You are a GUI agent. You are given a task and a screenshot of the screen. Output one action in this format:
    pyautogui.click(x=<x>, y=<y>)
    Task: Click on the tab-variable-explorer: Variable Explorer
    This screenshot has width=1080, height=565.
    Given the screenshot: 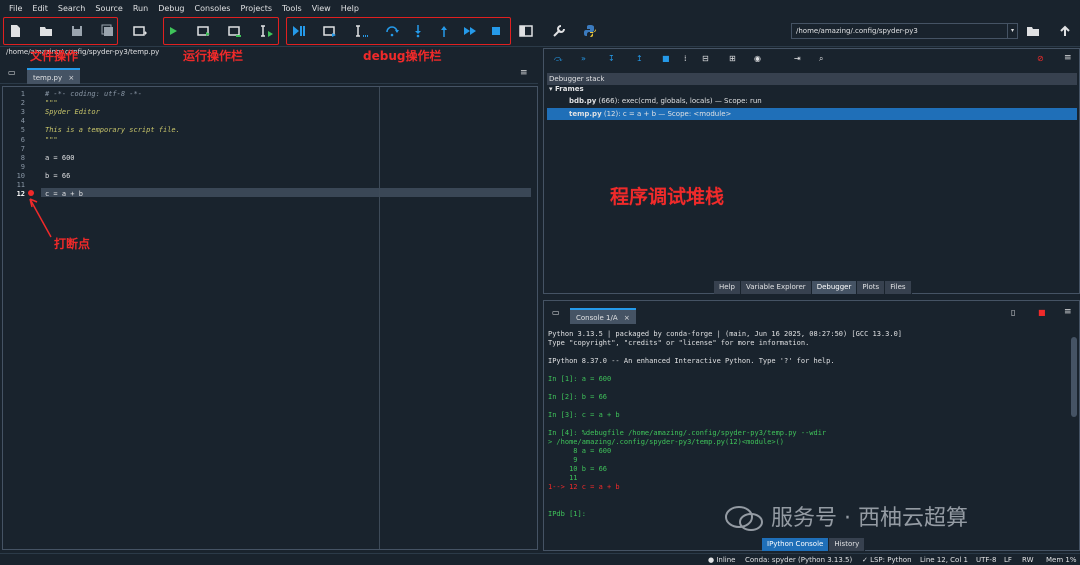 What is the action you would take?
    pyautogui.click(x=776, y=287)
    